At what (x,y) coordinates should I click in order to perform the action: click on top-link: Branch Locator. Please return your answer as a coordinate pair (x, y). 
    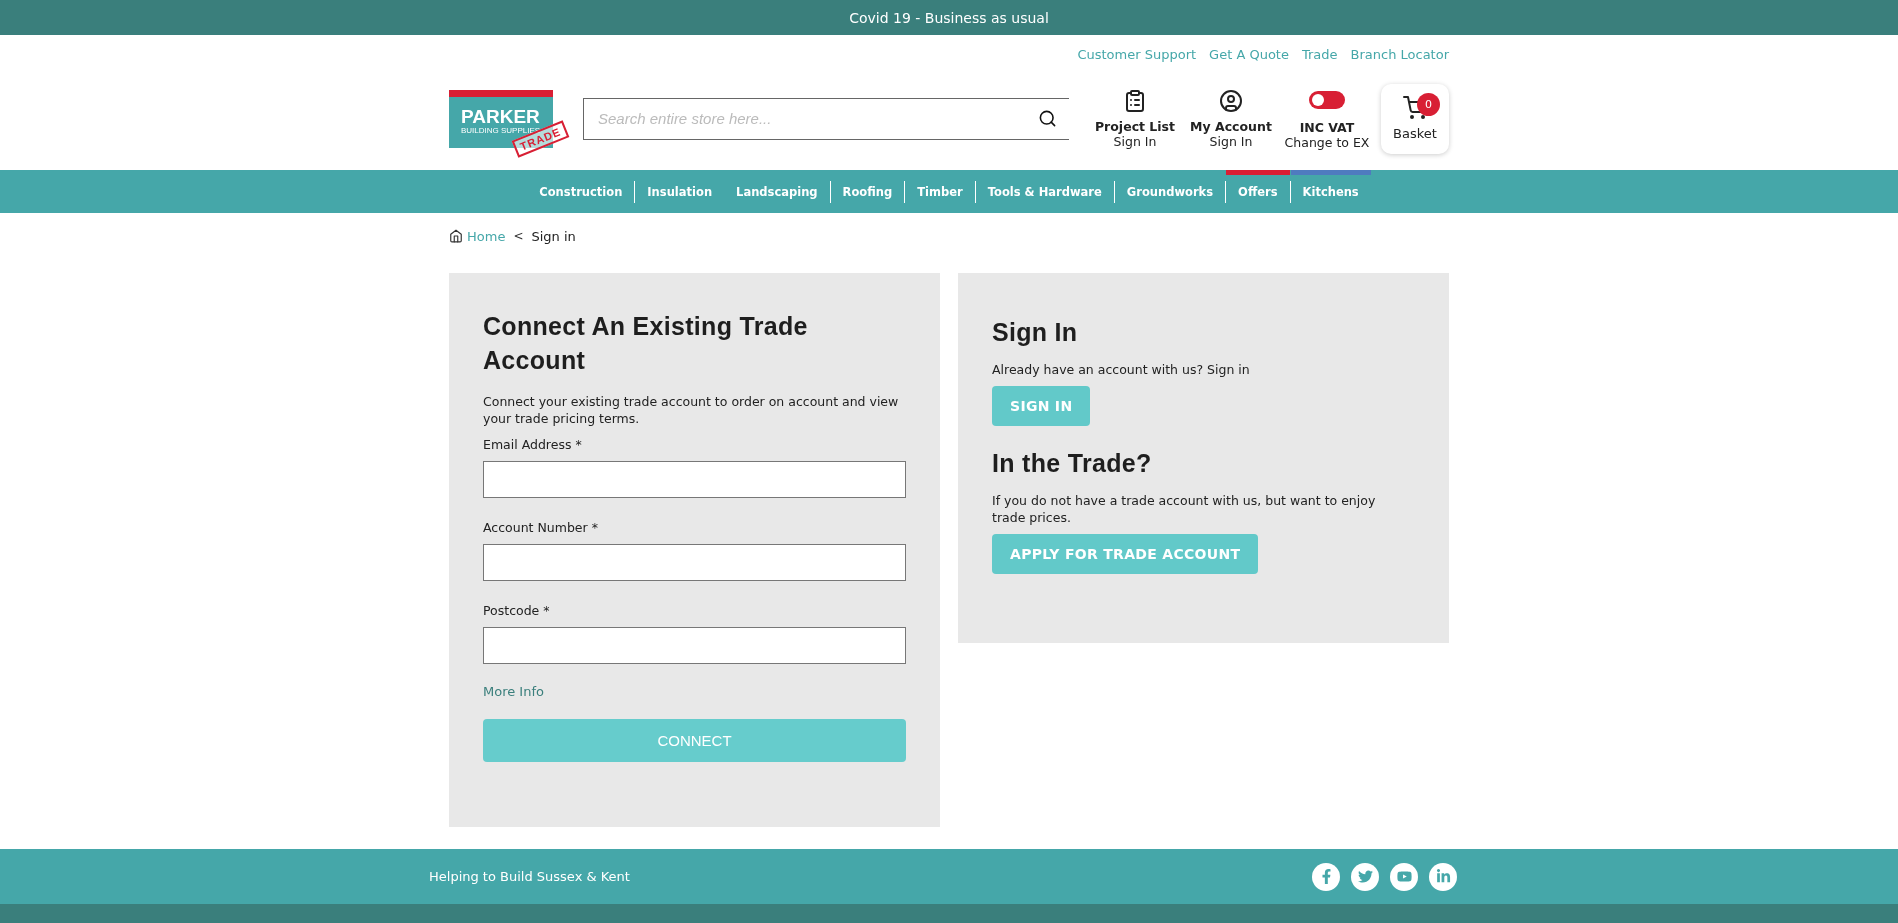
    Looking at the image, I should click on (1399, 60).